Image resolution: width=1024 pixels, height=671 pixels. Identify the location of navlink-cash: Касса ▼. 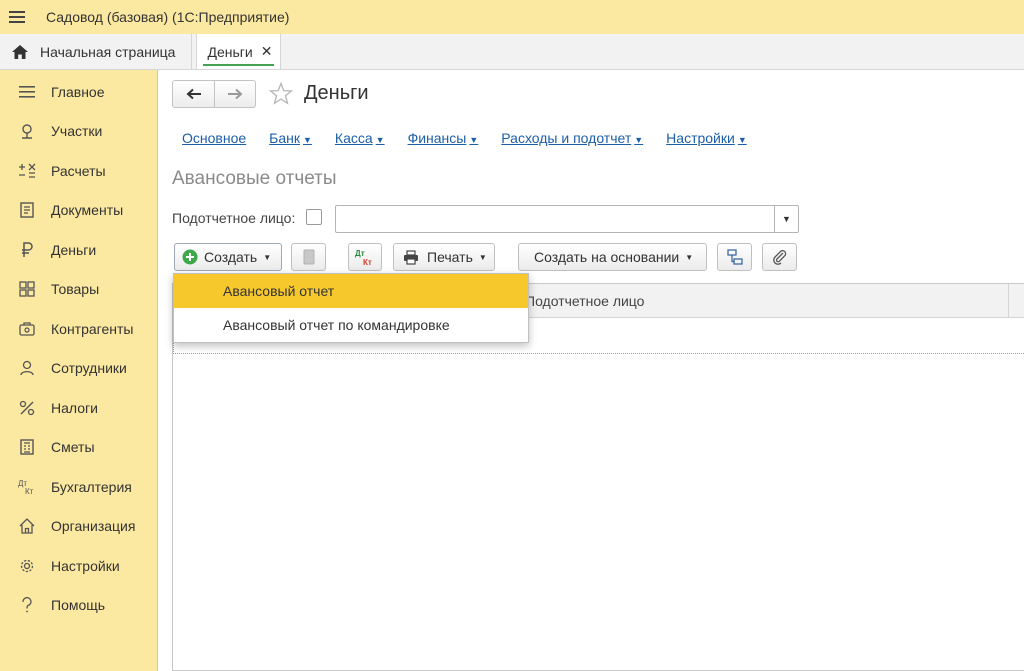
(360, 138).